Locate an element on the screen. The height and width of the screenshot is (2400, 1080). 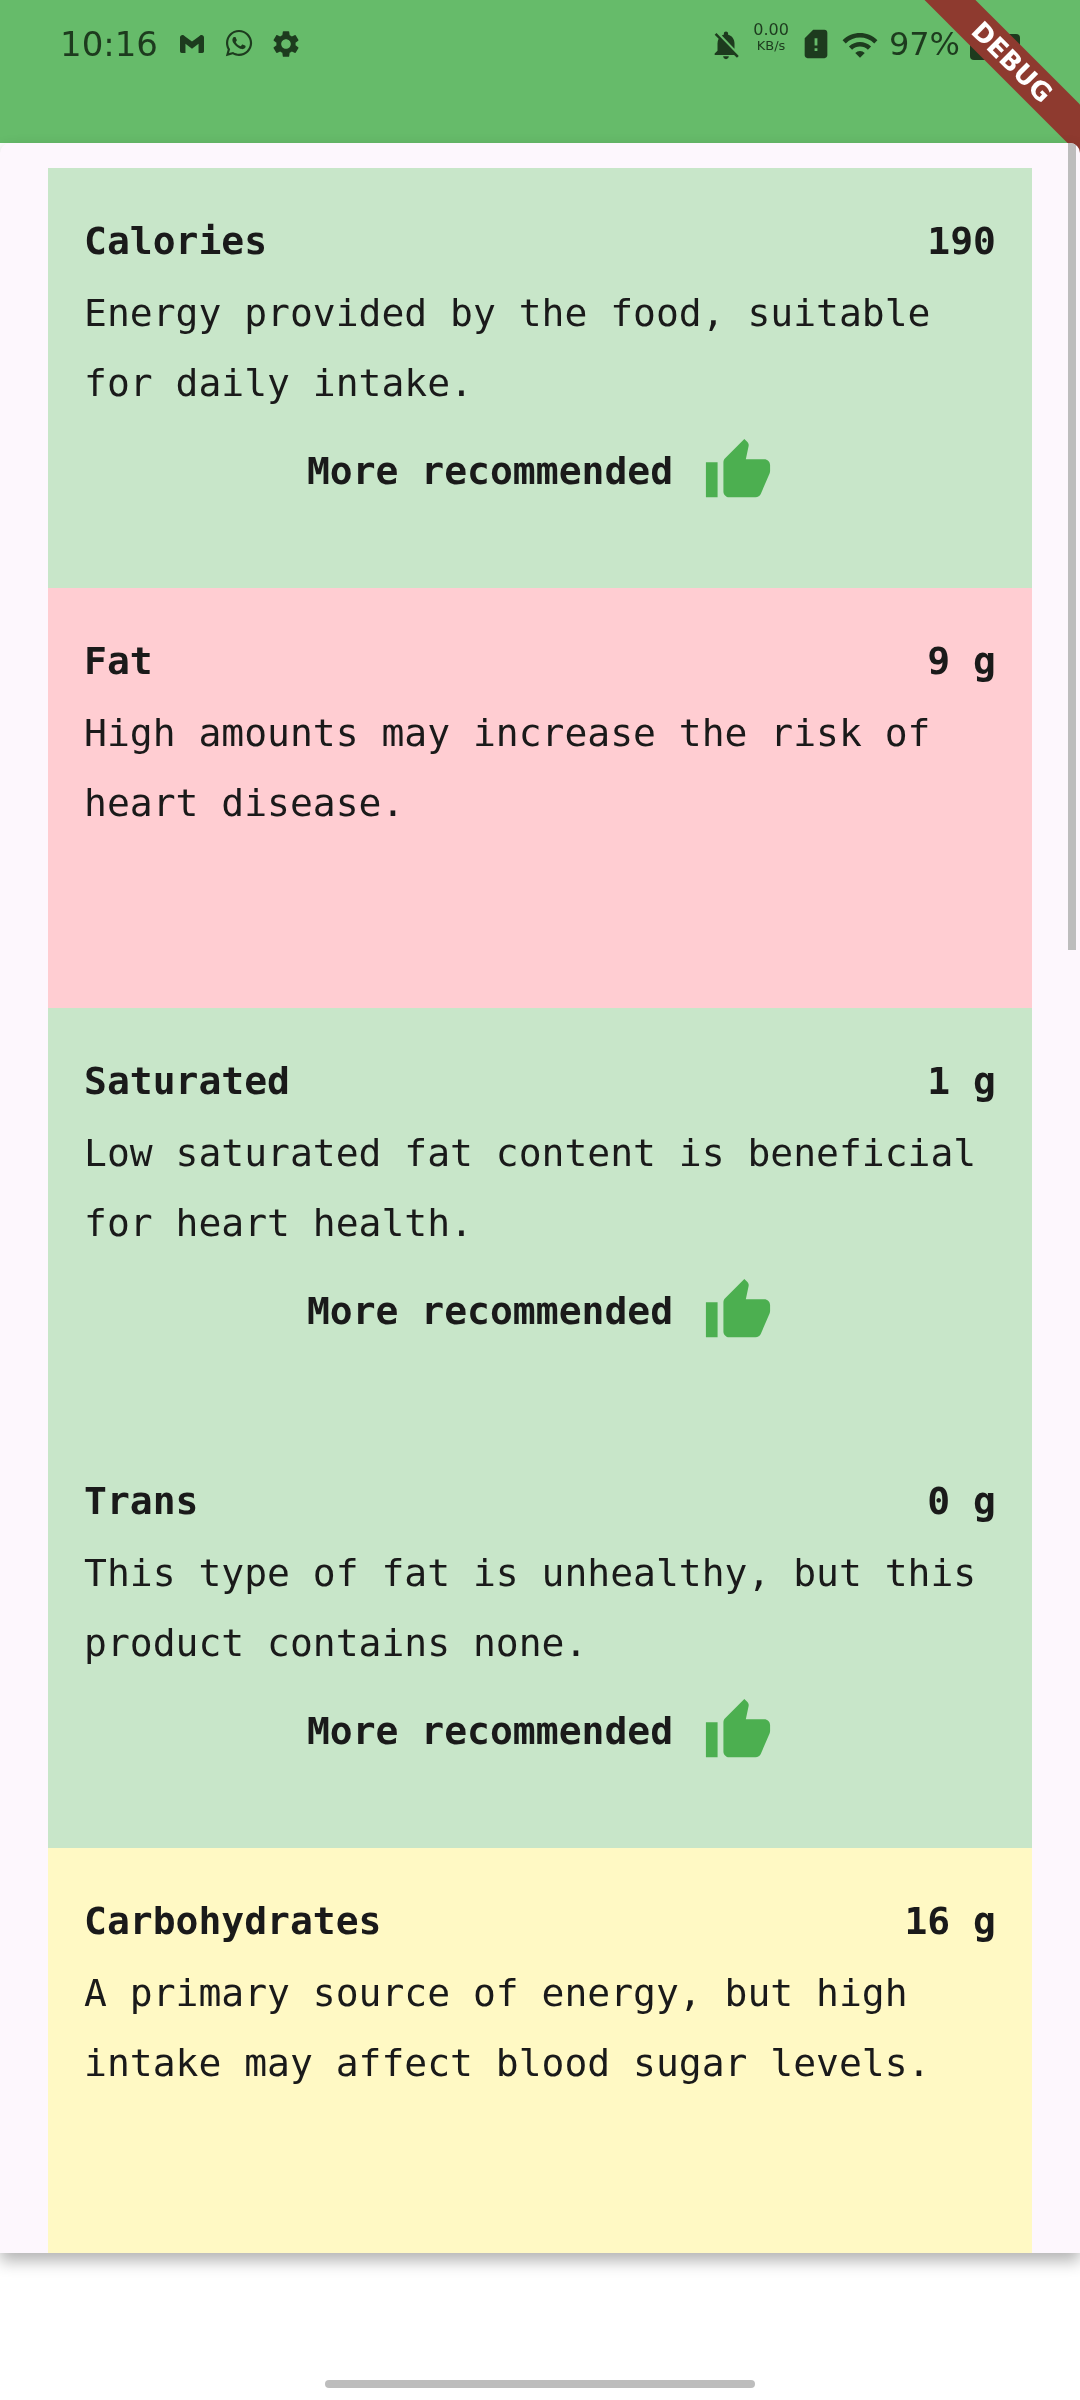
nutrient-amount: 1 g is located at coordinates (961, 1081).